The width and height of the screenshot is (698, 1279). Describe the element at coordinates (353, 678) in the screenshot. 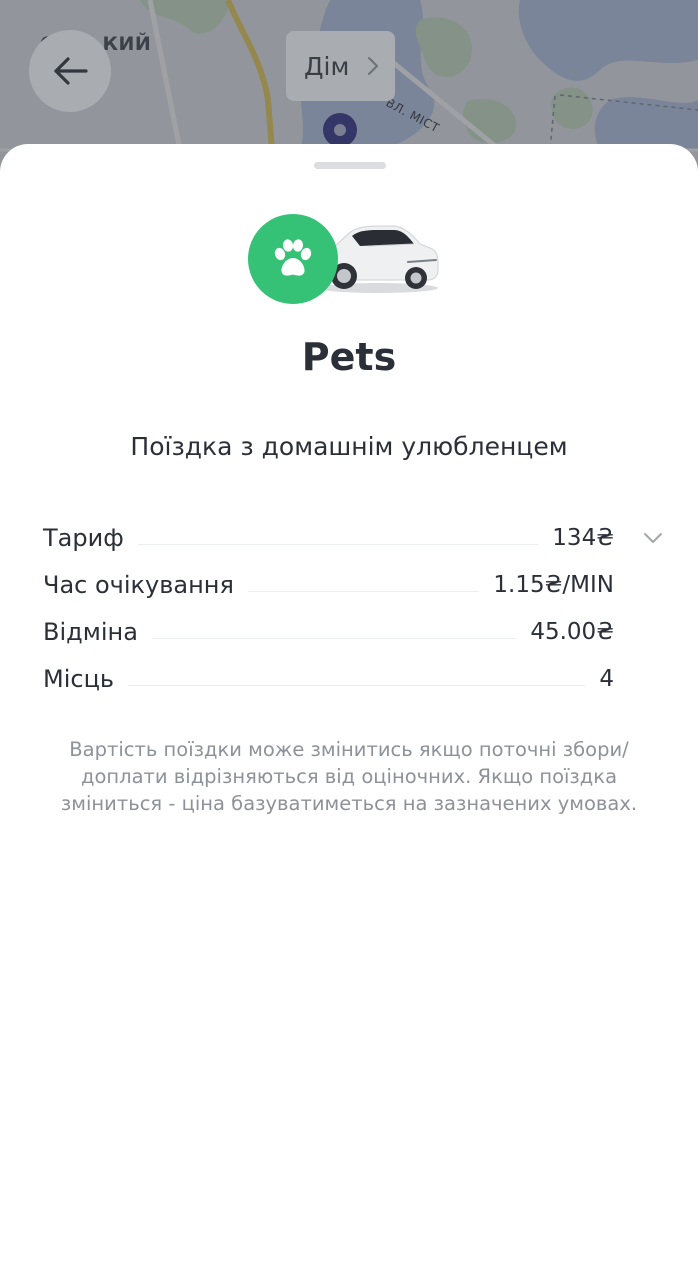

I see `detail-row-seats: Місць 4` at that location.